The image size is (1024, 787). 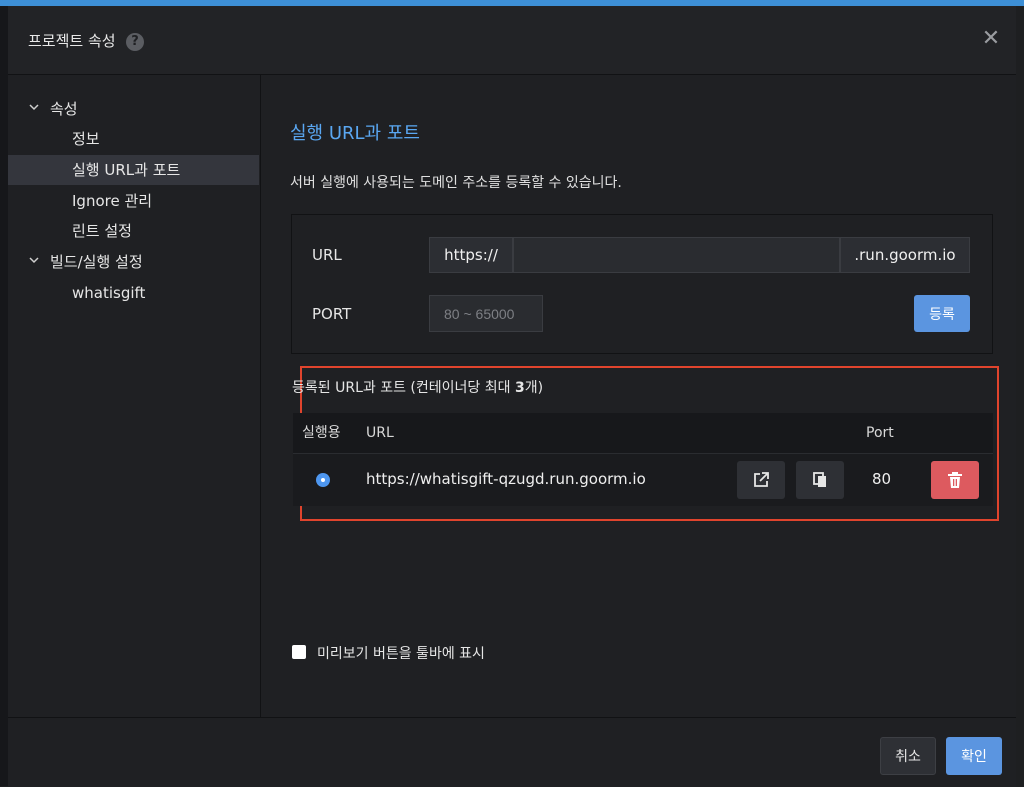 What do you see at coordinates (643, 433) in the screenshot?
I see `table-header: 실행용 URL Port` at bounding box center [643, 433].